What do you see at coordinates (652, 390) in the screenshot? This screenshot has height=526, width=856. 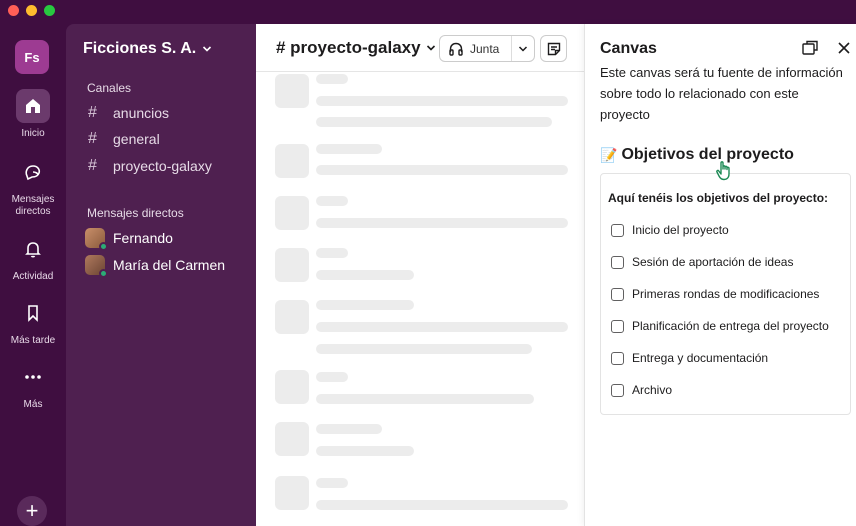 I see `checklist-item-label: Archivo` at bounding box center [652, 390].